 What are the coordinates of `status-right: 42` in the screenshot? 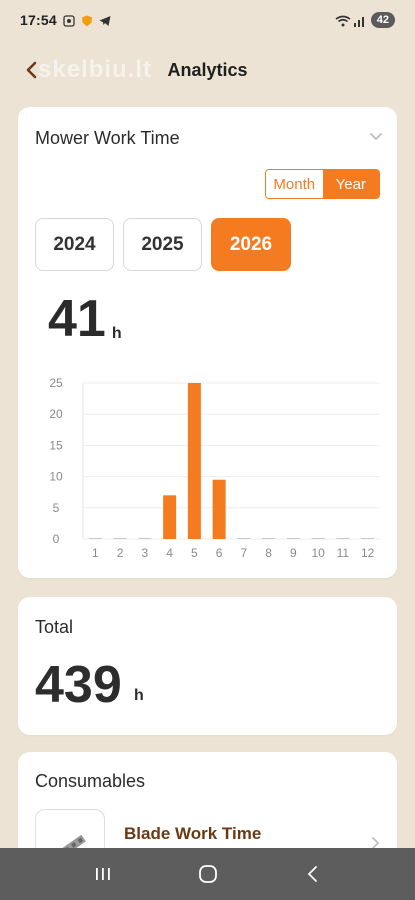 It's located at (365, 20).